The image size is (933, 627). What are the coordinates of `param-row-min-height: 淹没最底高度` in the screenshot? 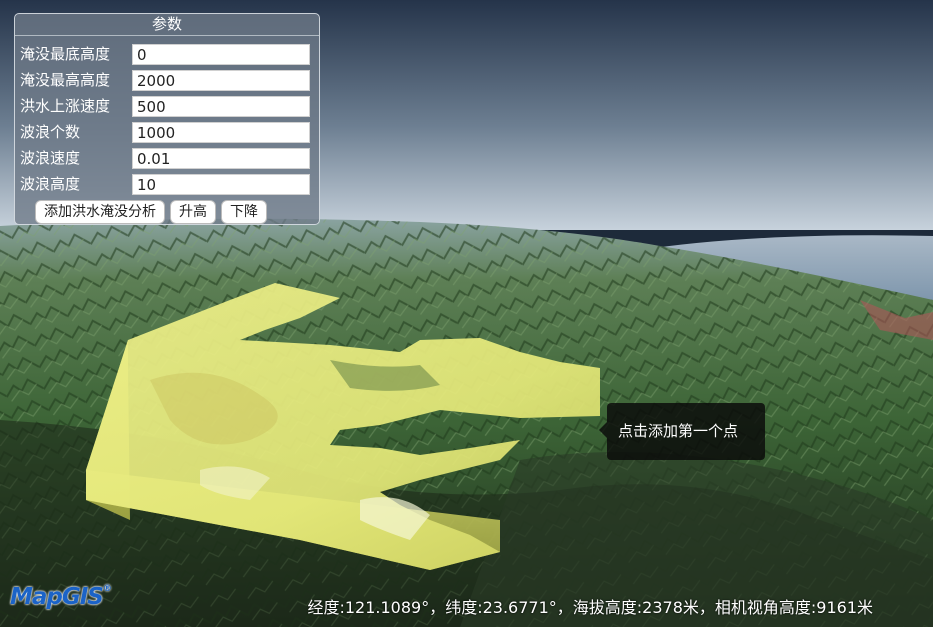 It's located at (168, 54).